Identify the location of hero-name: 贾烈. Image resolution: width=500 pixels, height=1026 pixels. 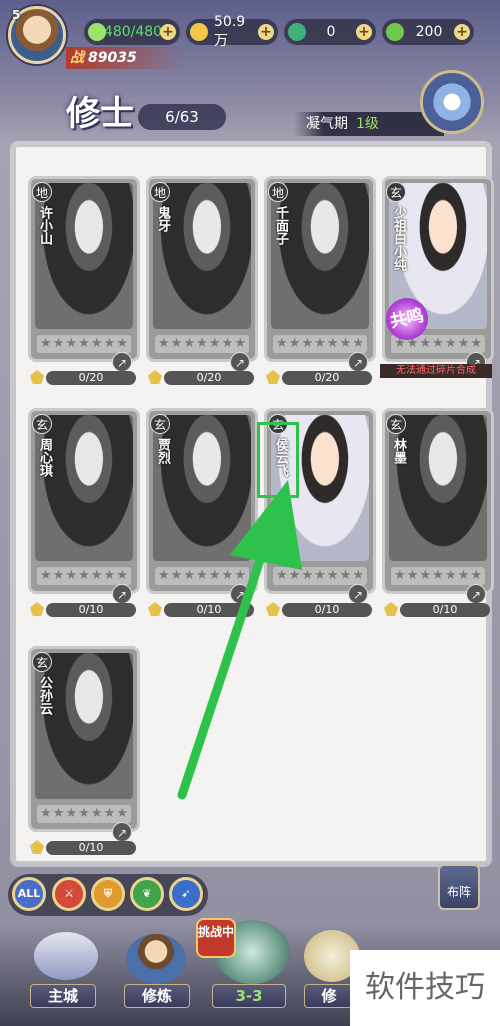
(162, 451).